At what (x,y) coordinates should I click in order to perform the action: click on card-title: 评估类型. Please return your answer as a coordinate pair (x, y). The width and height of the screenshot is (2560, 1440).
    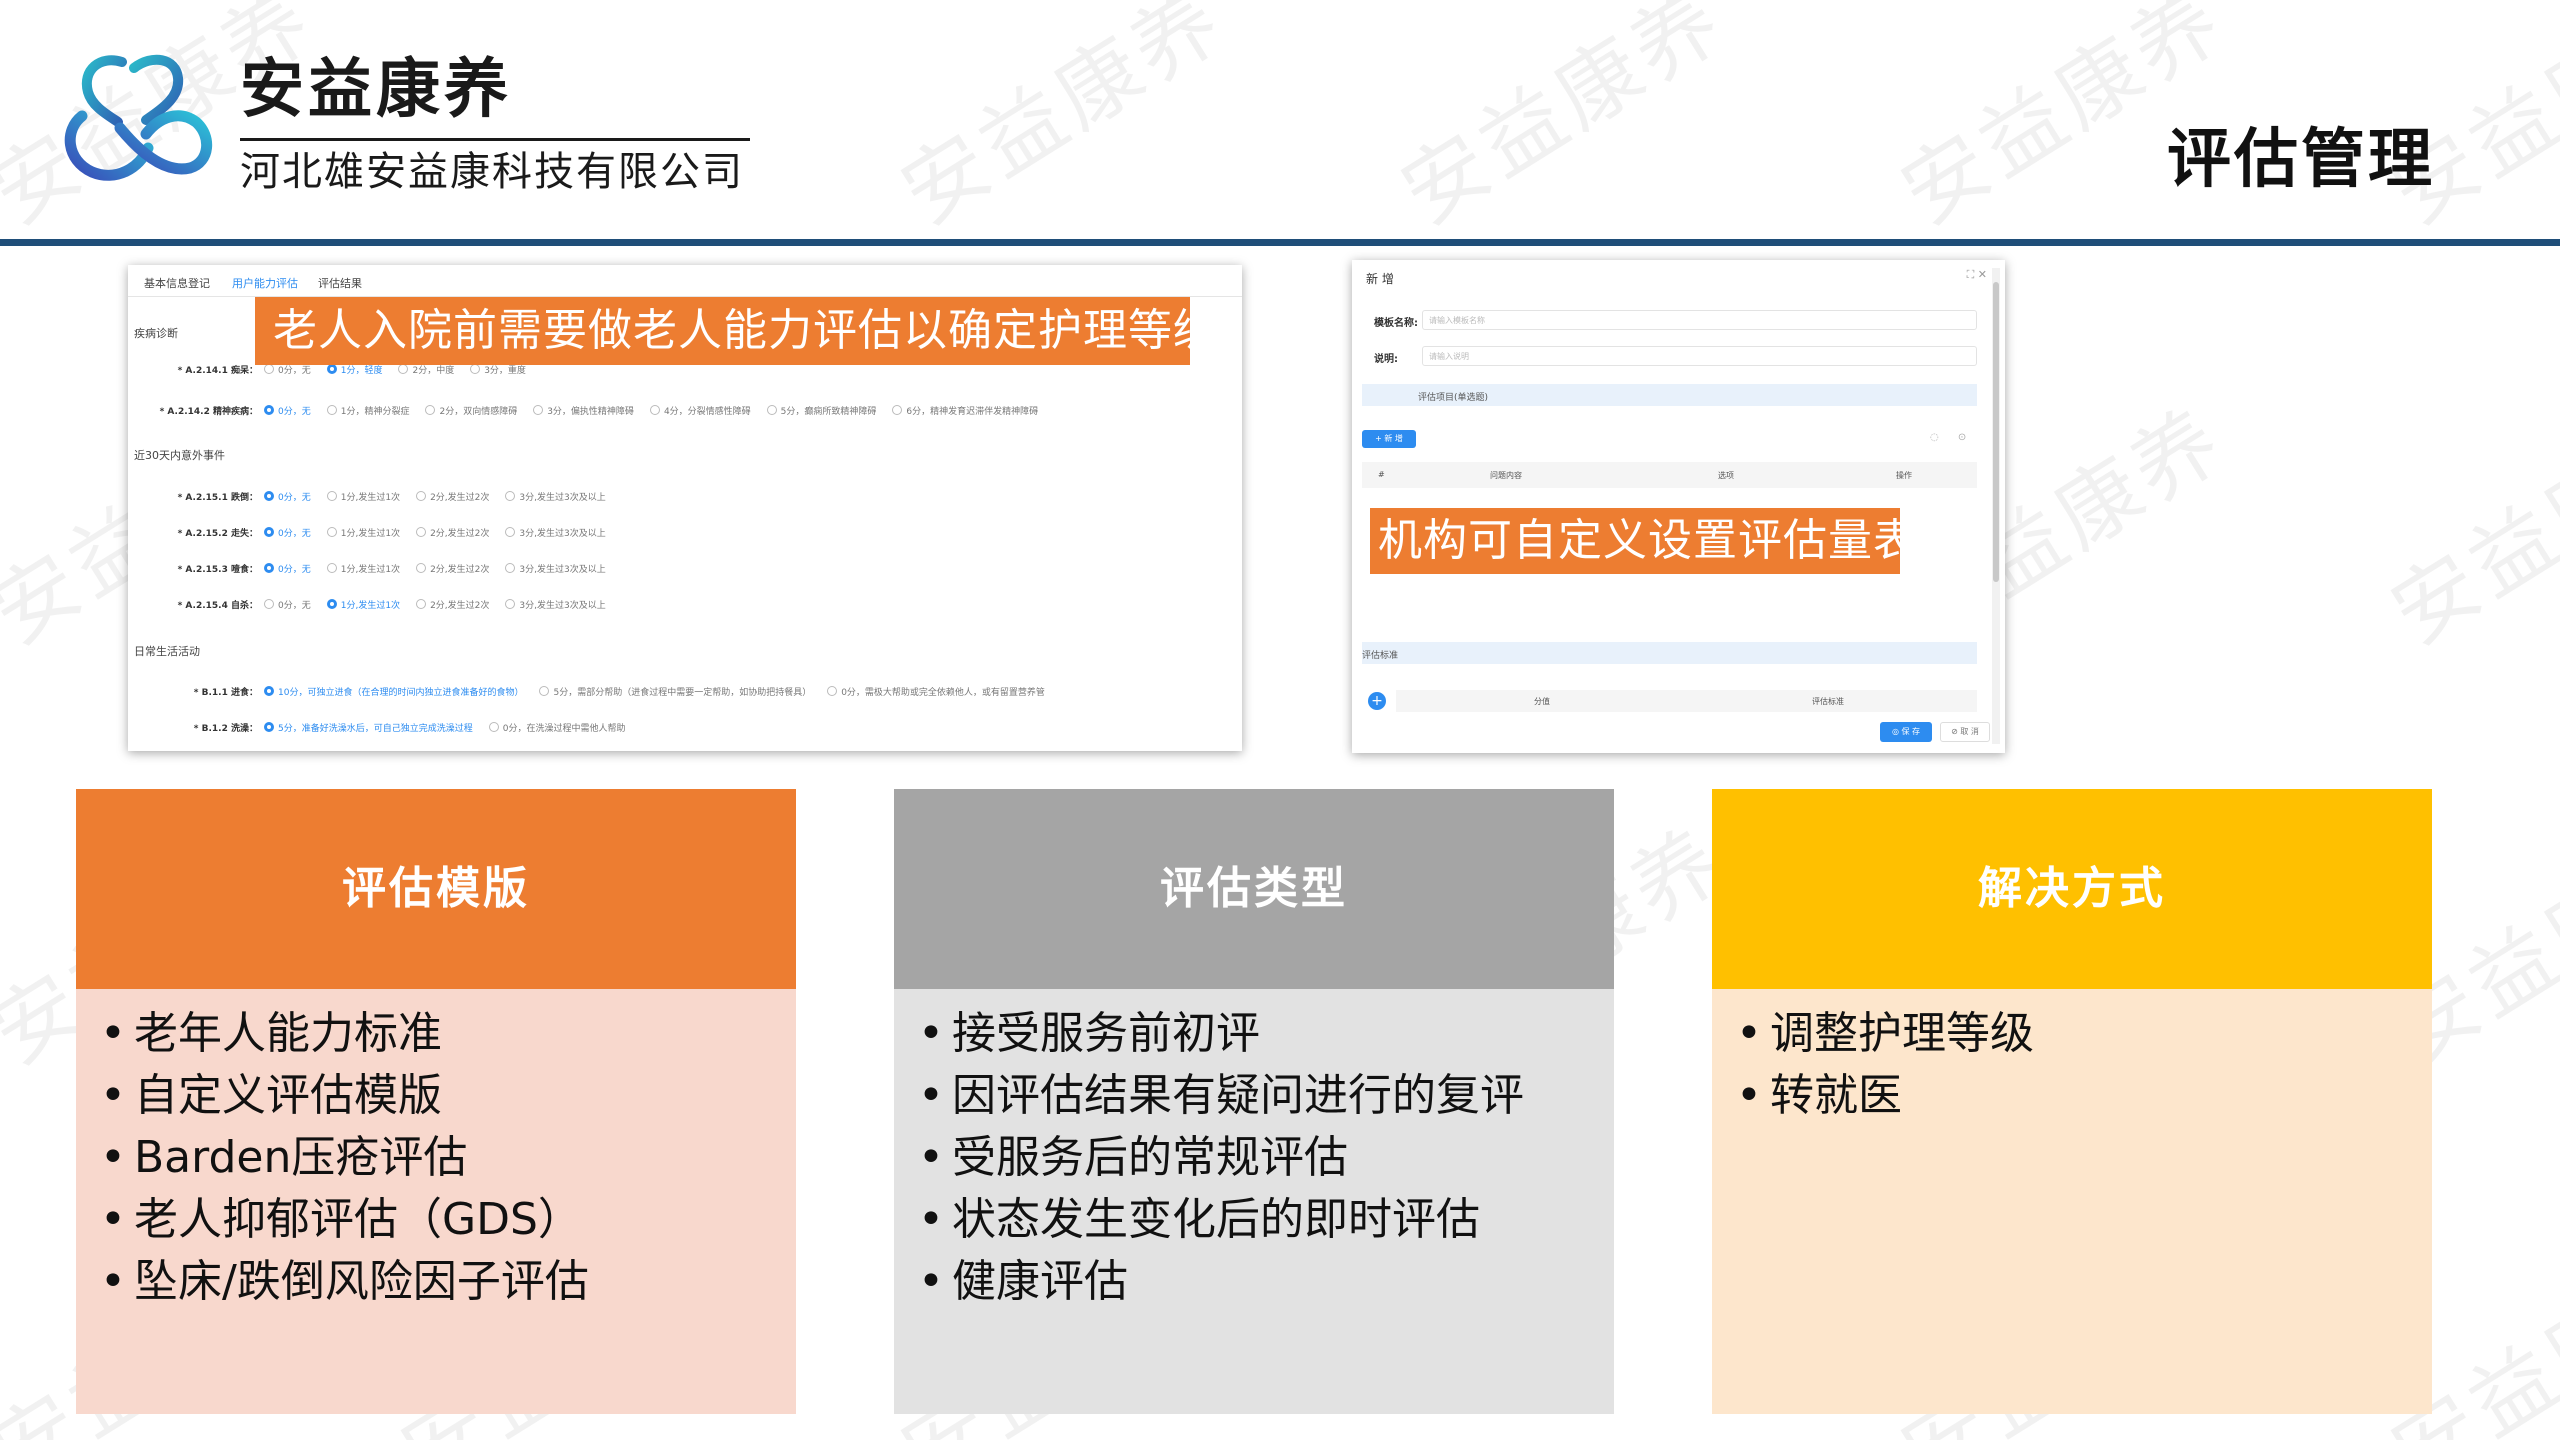
    Looking at the image, I should click on (1254, 889).